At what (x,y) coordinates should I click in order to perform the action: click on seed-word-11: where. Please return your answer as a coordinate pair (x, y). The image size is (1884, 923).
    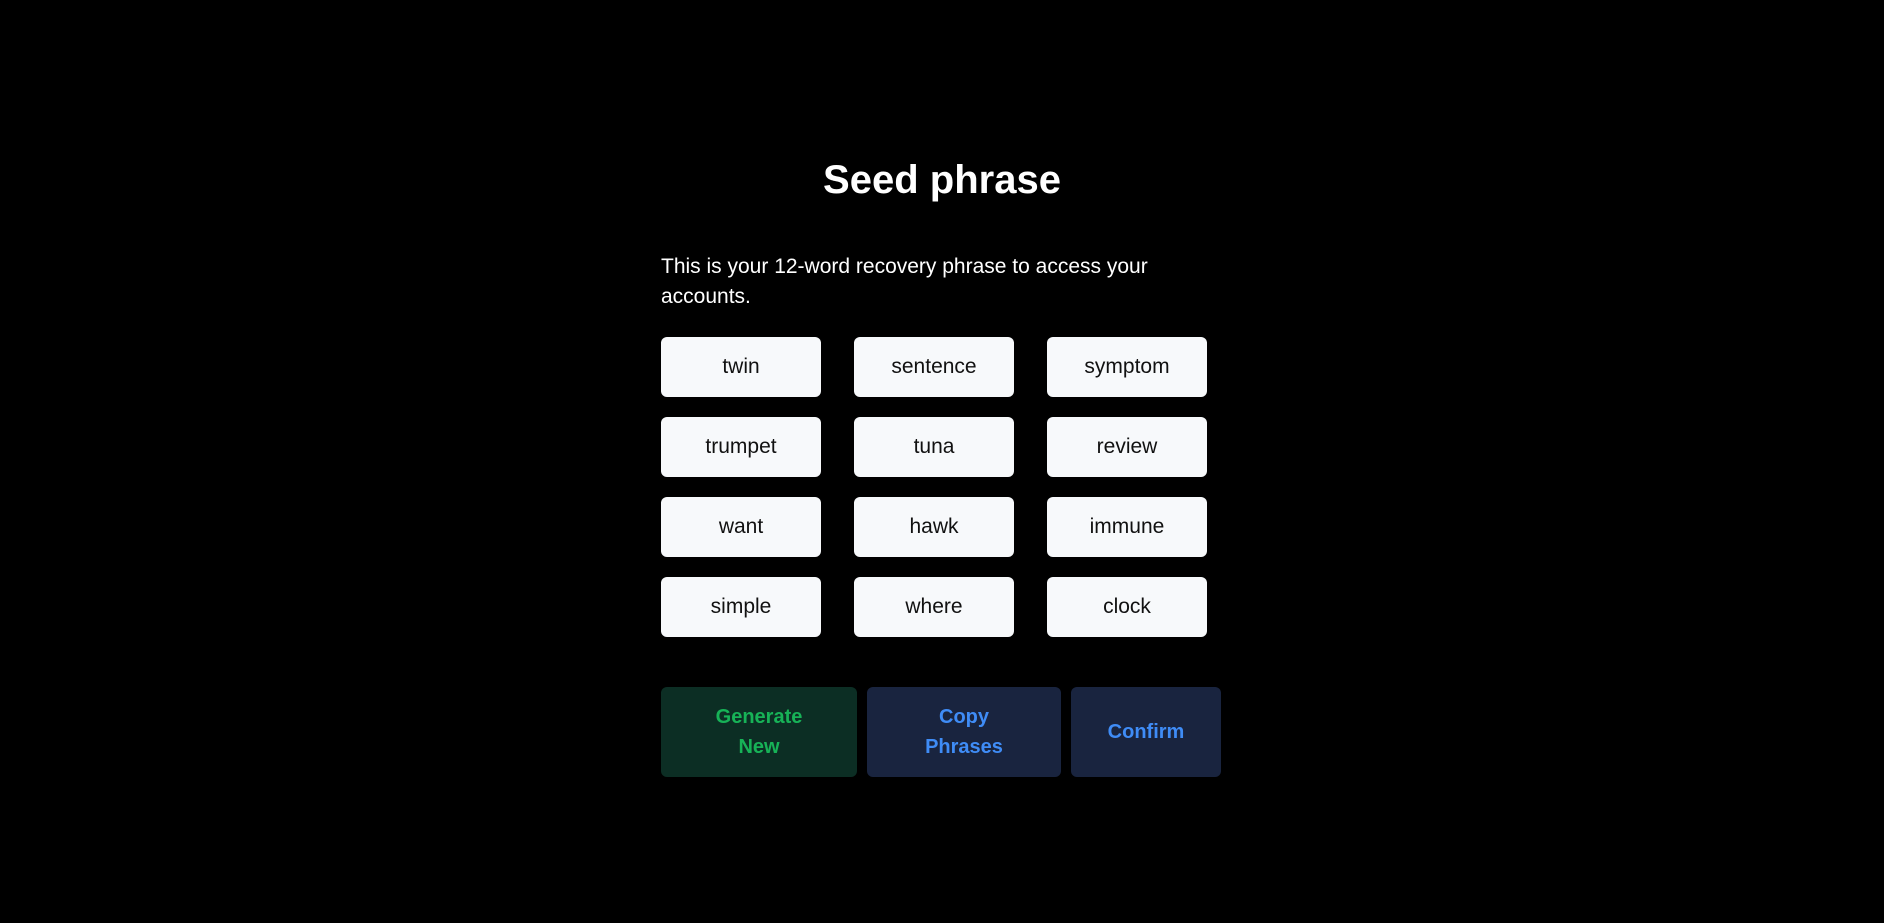
    Looking at the image, I should click on (934, 607).